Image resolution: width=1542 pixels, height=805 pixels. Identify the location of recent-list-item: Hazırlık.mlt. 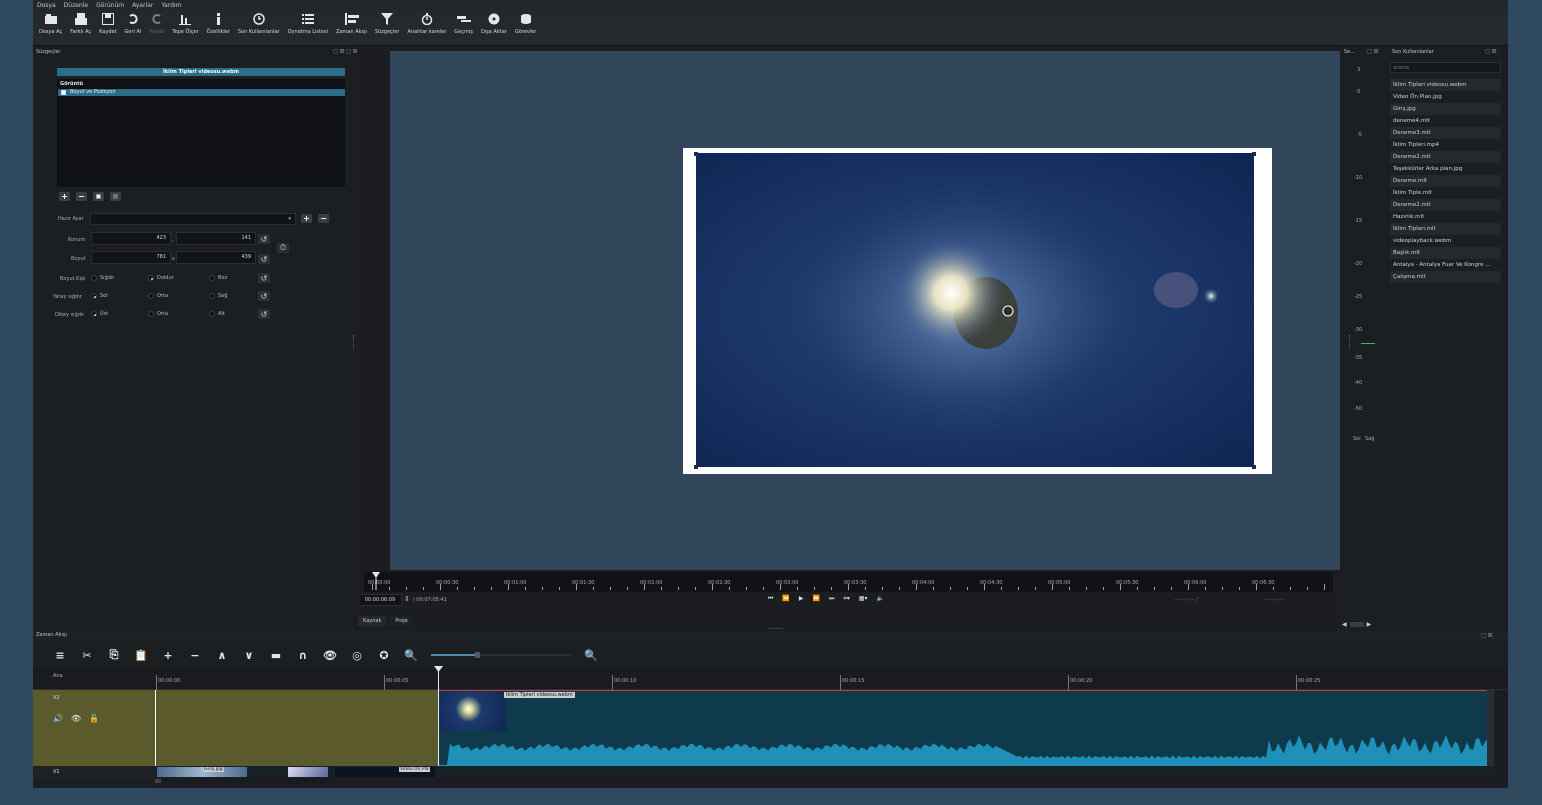
(1445, 217).